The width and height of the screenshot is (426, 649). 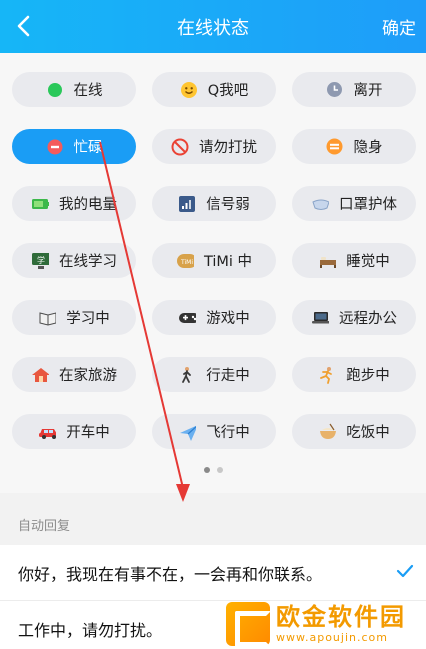 I want to click on computer-learning-icon: 学, so click(x=40, y=261).